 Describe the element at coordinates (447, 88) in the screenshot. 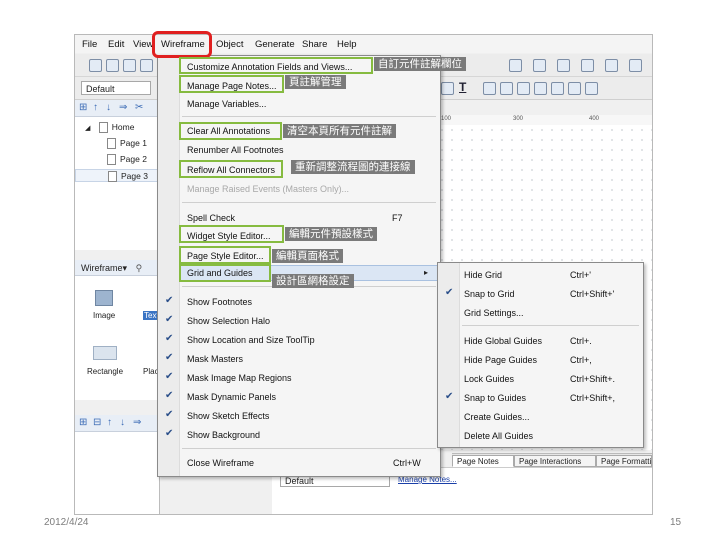

I see `align-icon` at that location.